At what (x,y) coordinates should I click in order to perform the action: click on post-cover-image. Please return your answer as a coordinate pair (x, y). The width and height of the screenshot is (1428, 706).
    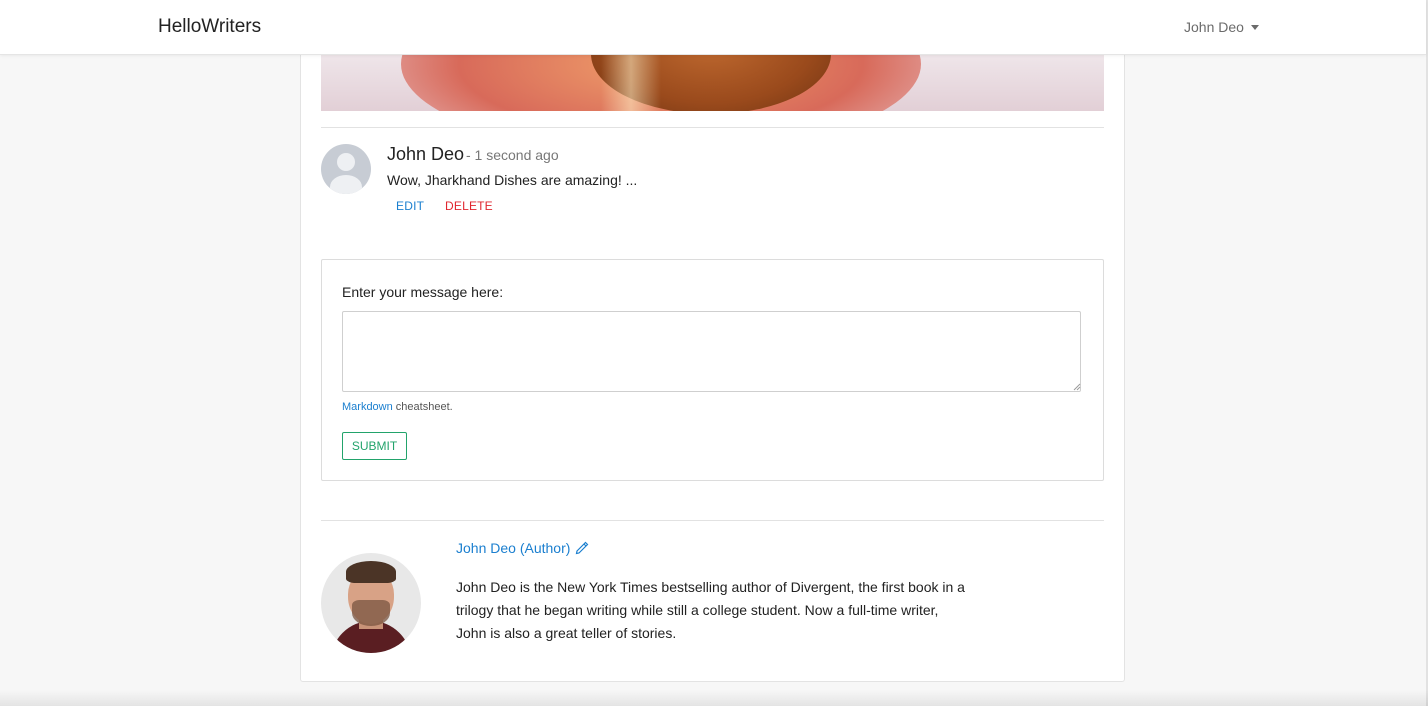
    Looking at the image, I should click on (712, 82).